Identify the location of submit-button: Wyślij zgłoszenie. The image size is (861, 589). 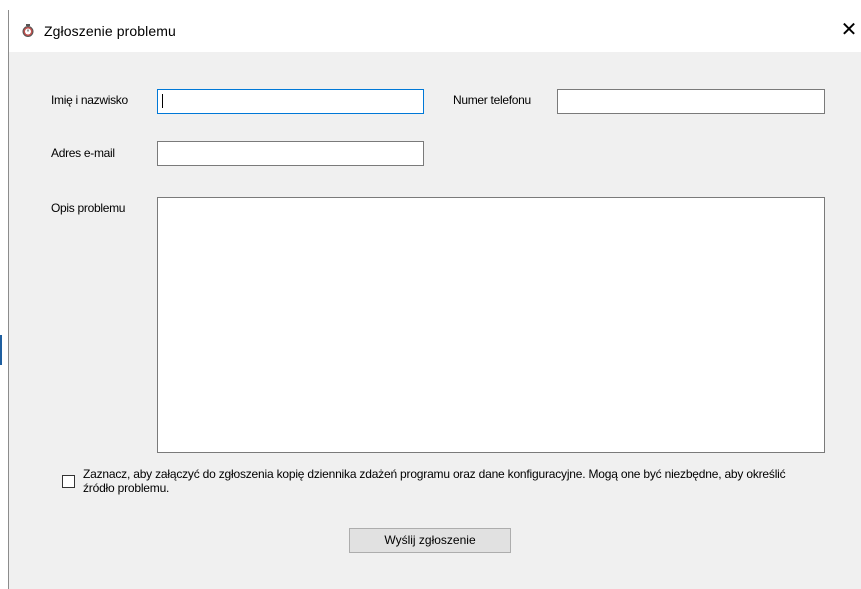
(430, 540).